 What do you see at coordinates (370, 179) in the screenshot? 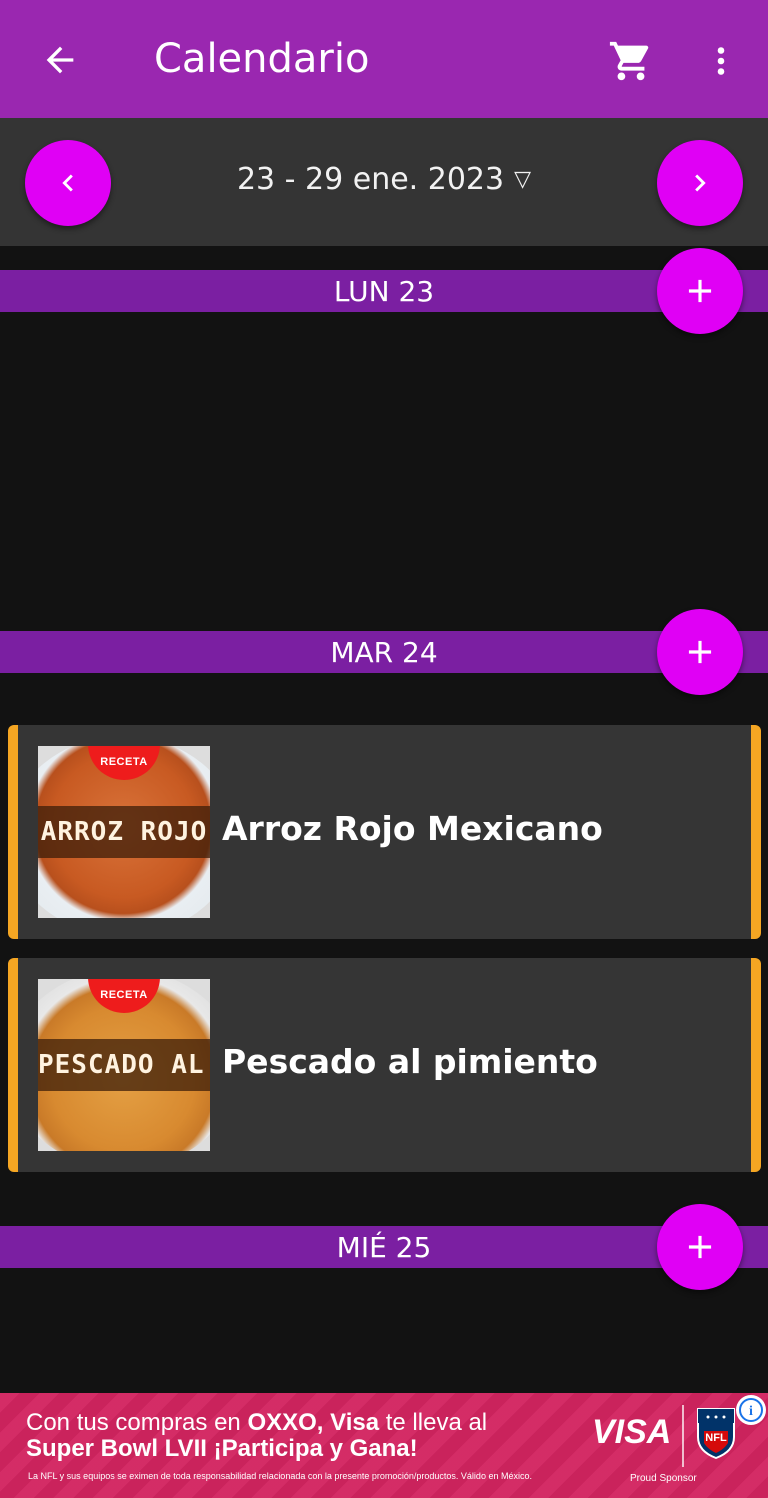
I see `week-range-label: 23 - 29 ene. 2023` at bounding box center [370, 179].